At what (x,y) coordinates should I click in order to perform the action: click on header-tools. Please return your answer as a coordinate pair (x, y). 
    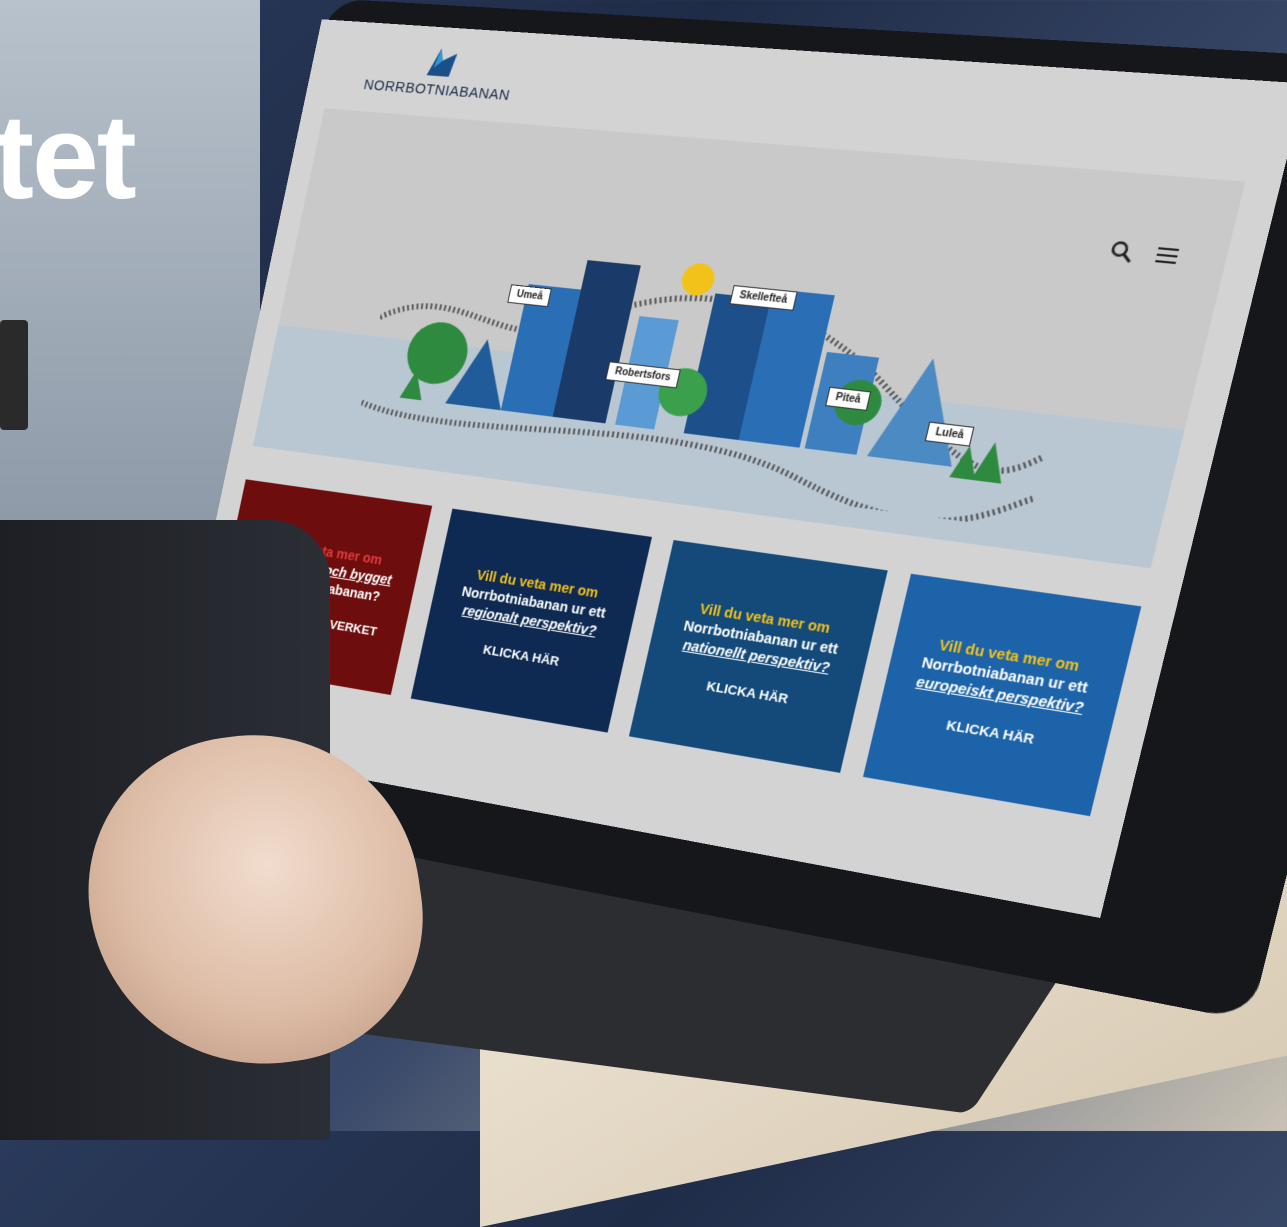
    Looking at the image, I should click on (1144, 254).